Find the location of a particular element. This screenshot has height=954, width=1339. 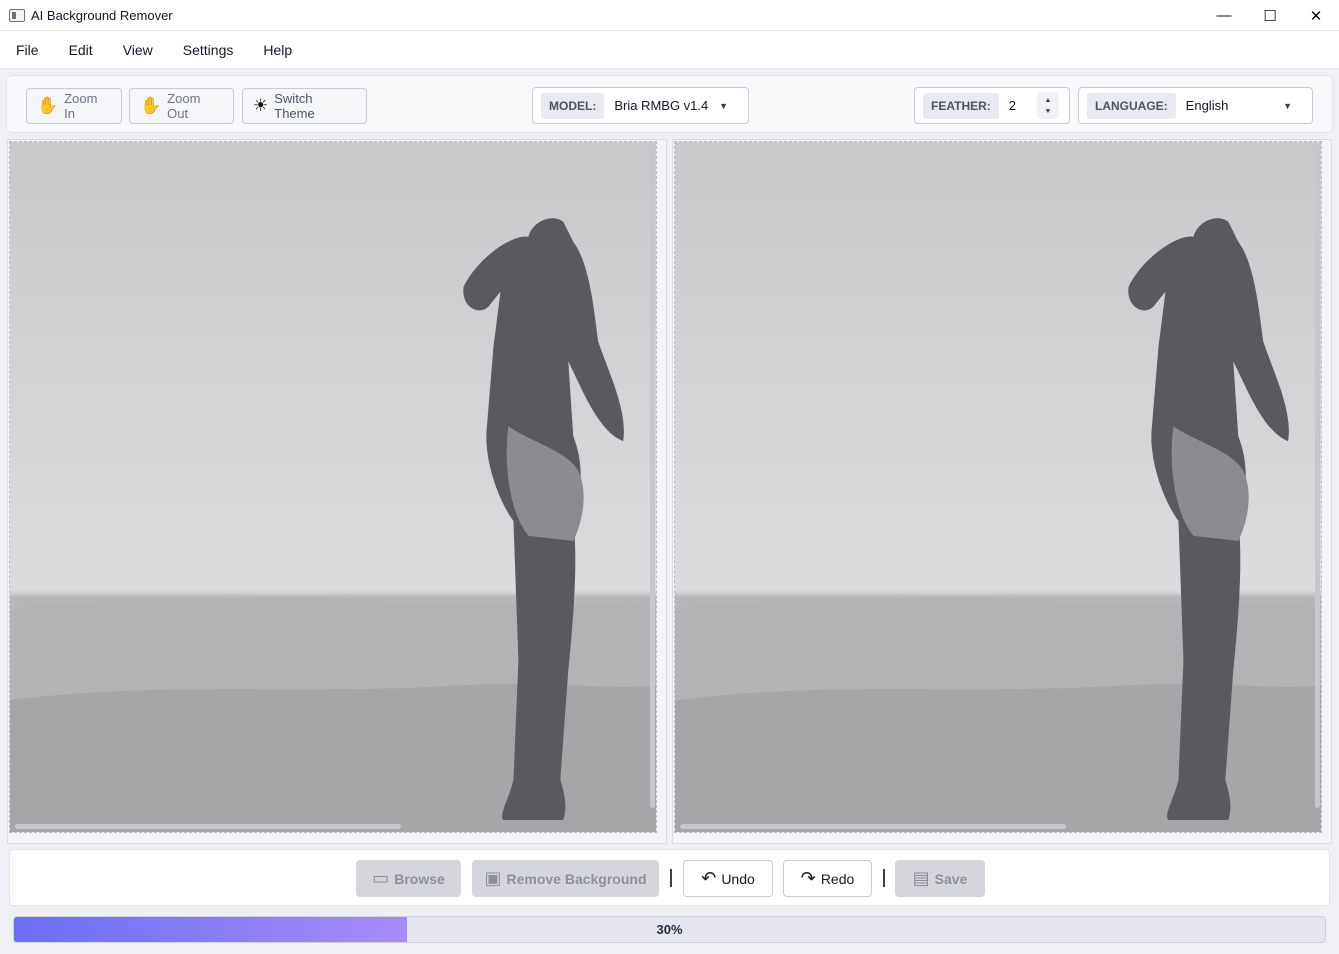

switch-theme-button: ☀ Switch Theme is located at coordinates (304, 106).